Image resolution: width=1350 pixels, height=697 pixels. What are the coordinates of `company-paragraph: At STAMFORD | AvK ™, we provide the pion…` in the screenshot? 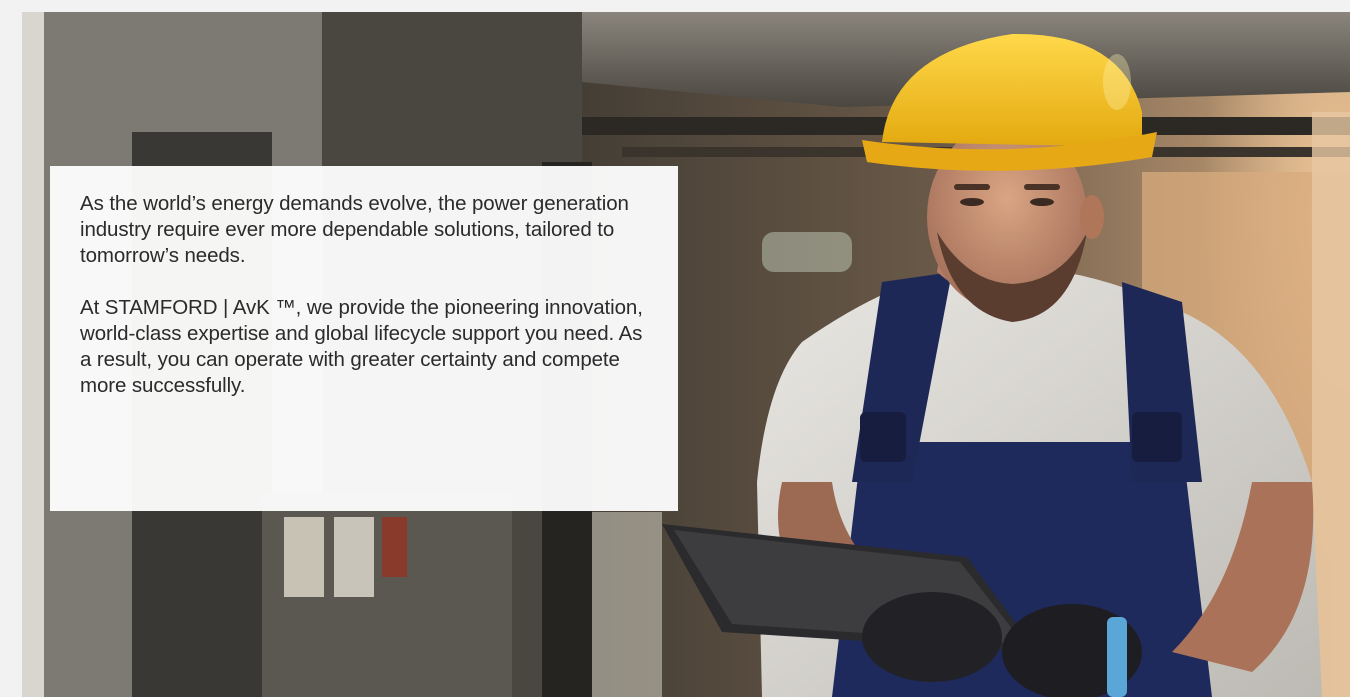 It's located at (361, 346).